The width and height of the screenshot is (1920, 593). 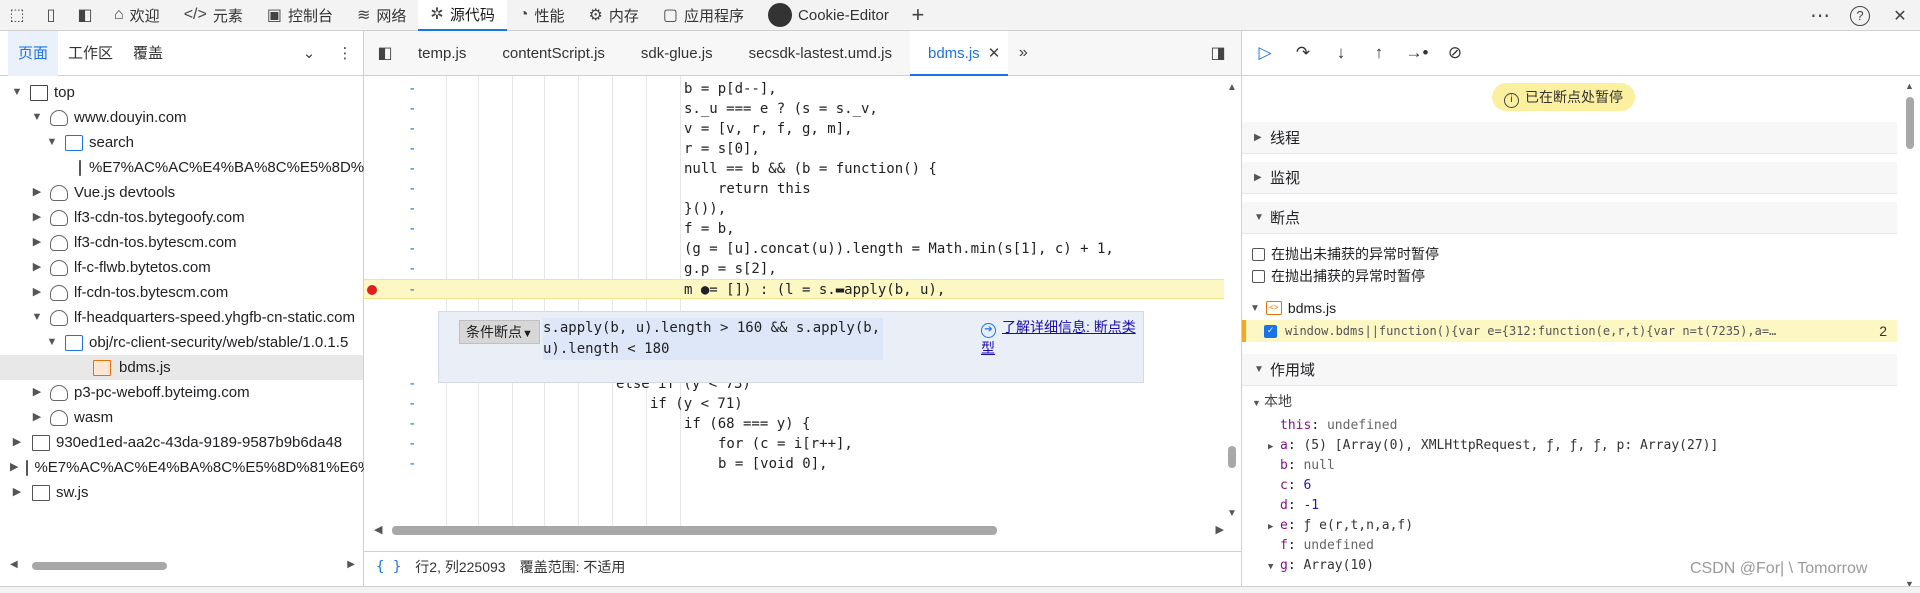 I want to click on tree-item: bdms.js, so click(x=181, y=367).